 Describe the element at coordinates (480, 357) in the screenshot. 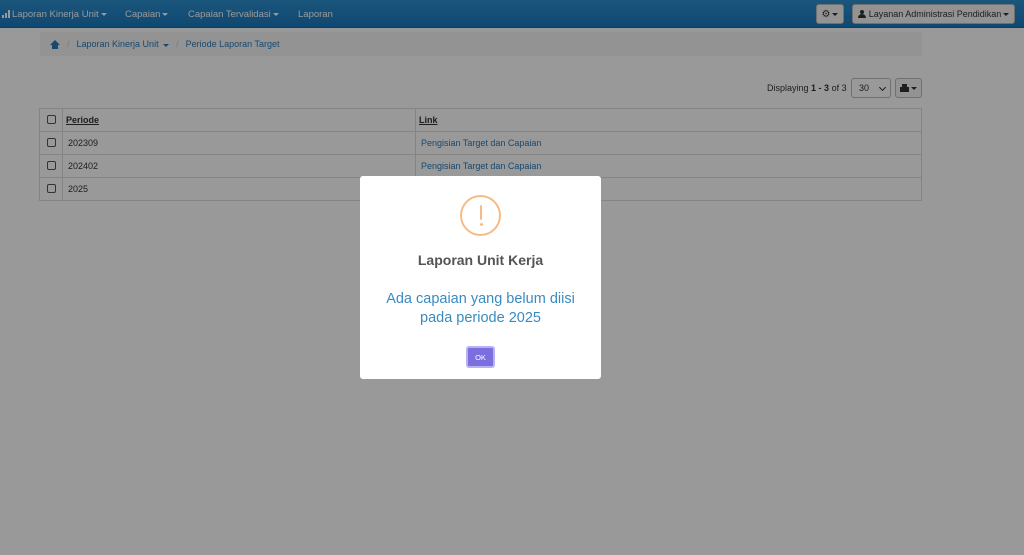

I see `ok-button: OK` at that location.